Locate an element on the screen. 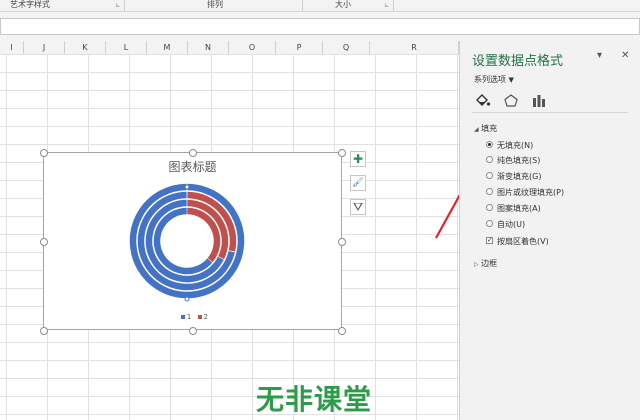  column-header-q: Q is located at coordinates (346, 47).